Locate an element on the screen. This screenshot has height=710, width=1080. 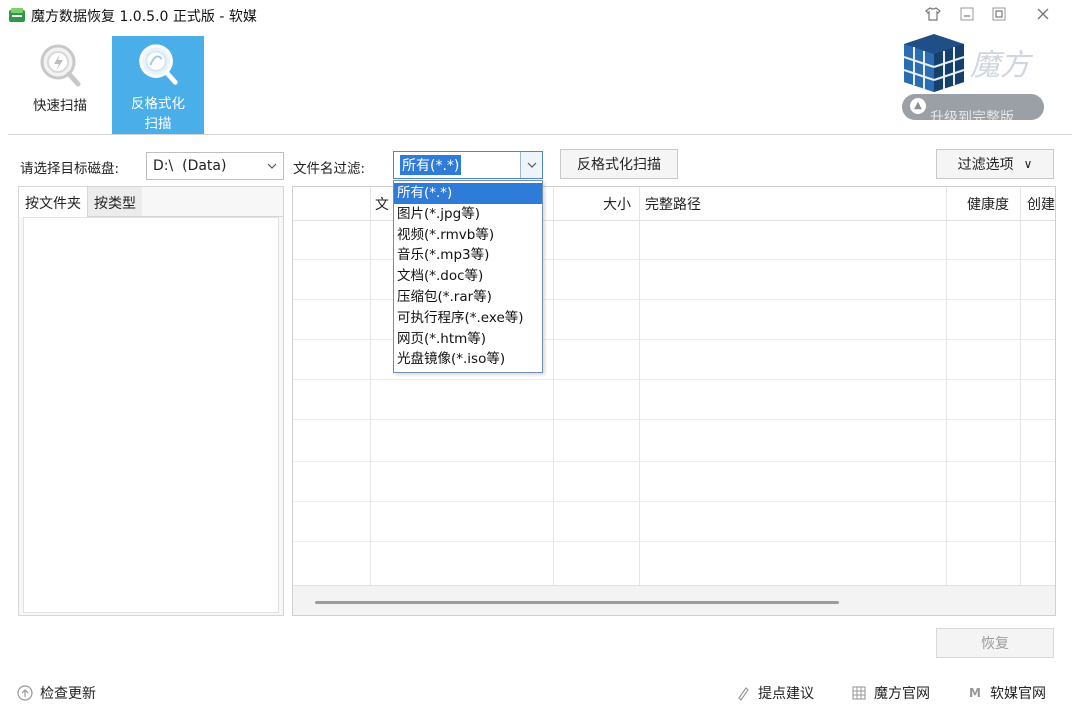
mofang-logo-text: 魔方 is located at coordinates (1000, 65).